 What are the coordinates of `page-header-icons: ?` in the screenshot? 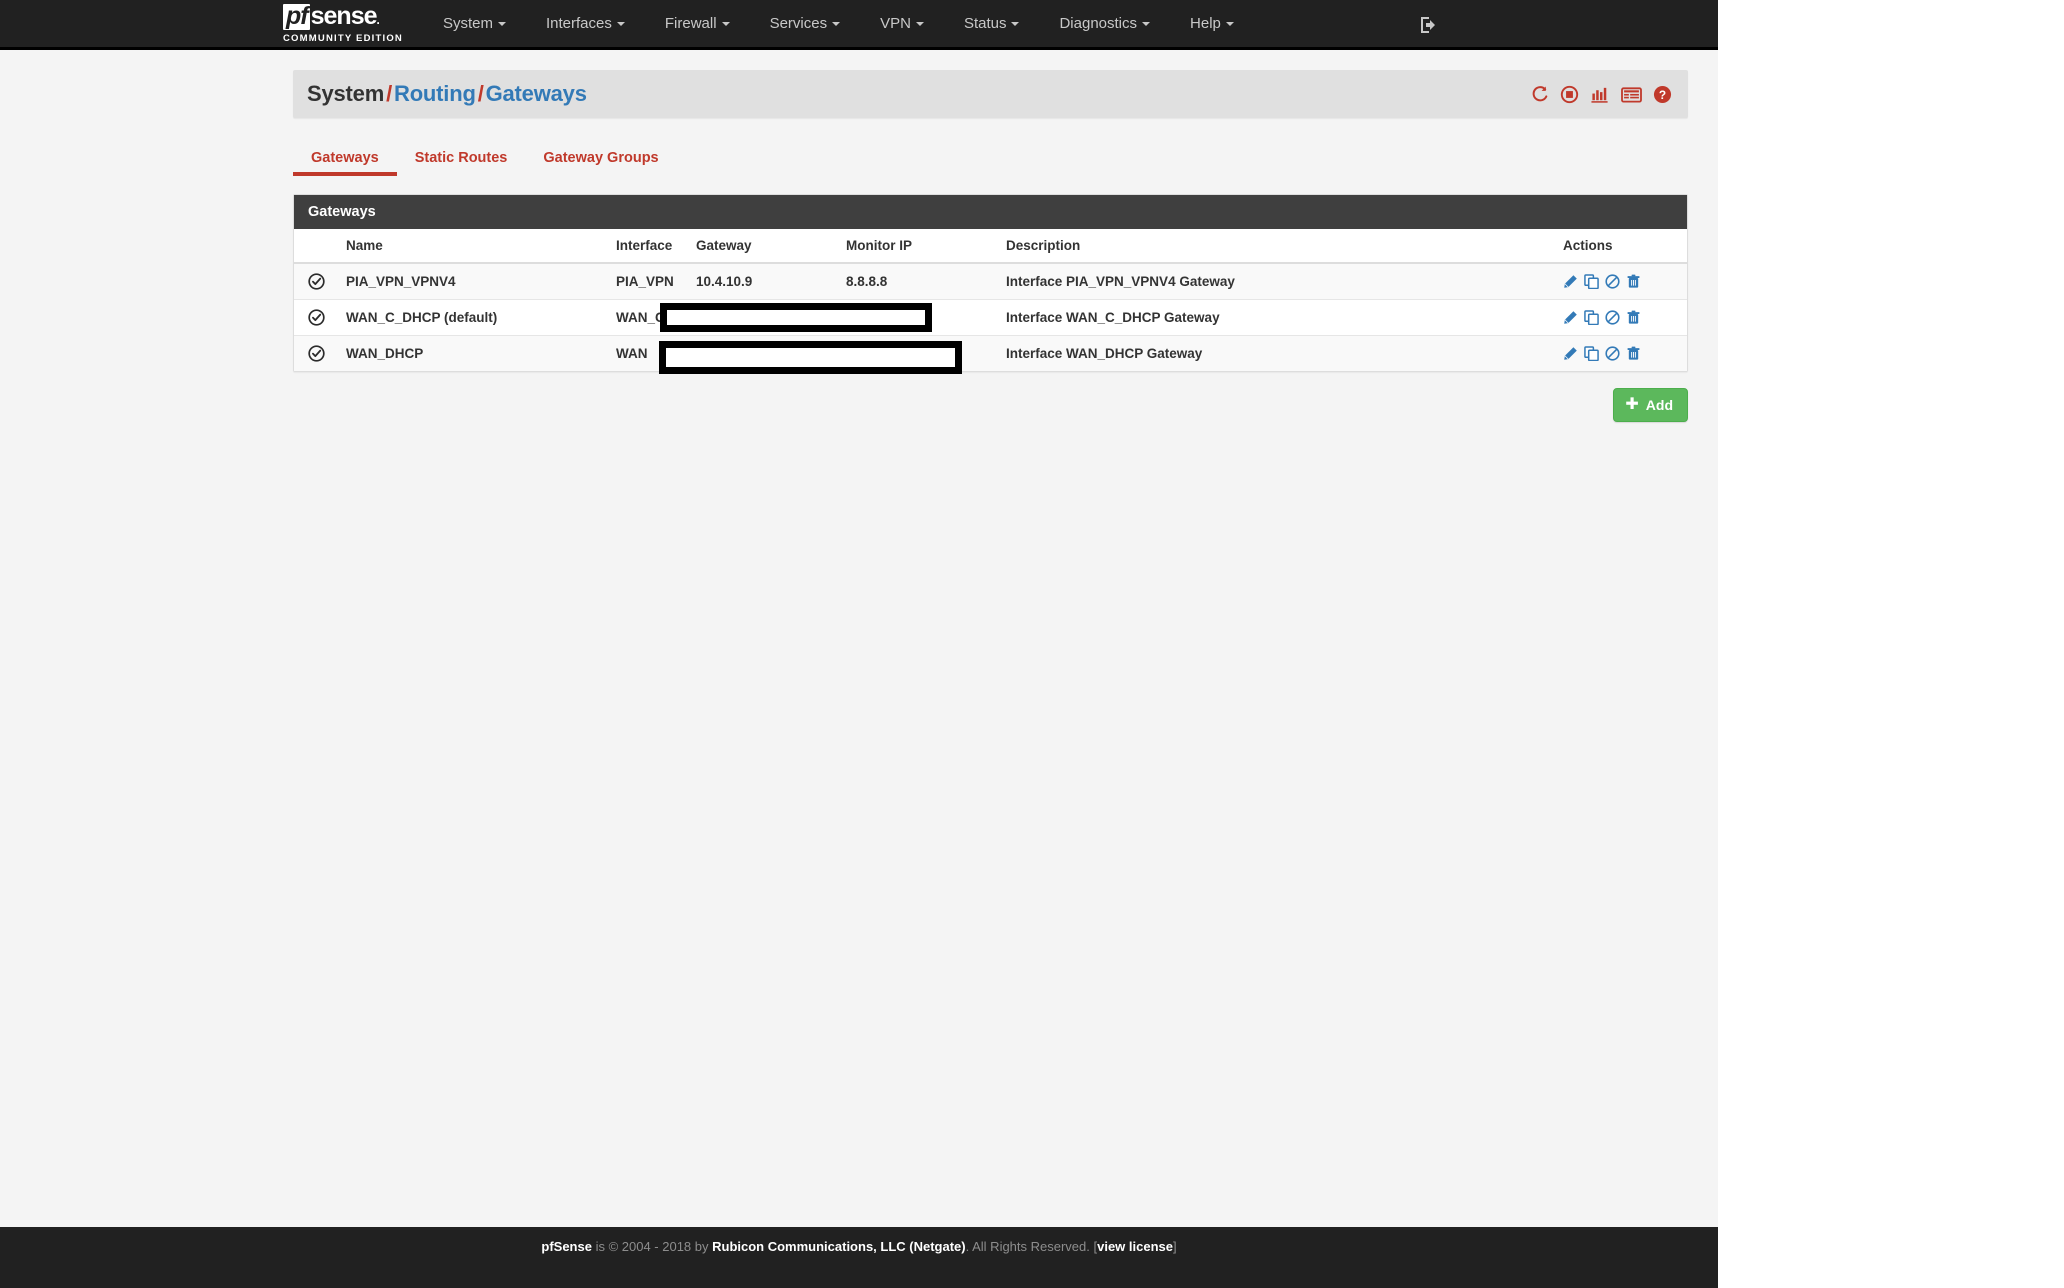 It's located at (1601, 94).